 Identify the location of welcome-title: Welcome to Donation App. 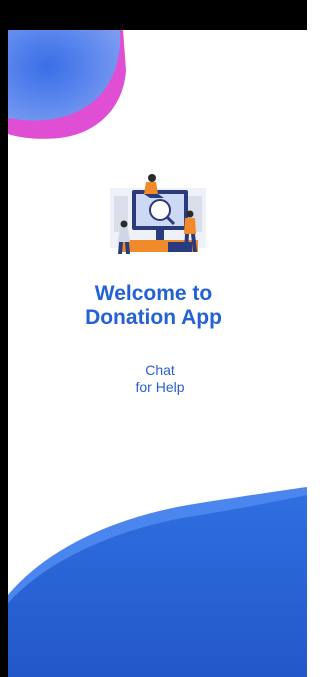
(153, 306).